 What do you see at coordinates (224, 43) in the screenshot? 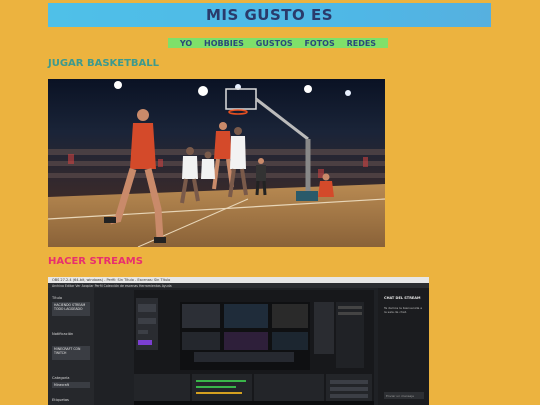
I see `nav-link-hobbies: HOBBIES` at bounding box center [224, 43].